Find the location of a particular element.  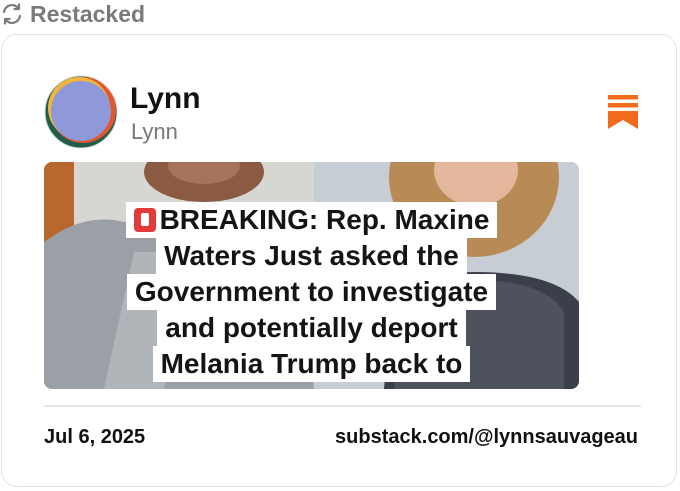

caption-line-2: Waters Just asked the is located at coordinates (311, 256).